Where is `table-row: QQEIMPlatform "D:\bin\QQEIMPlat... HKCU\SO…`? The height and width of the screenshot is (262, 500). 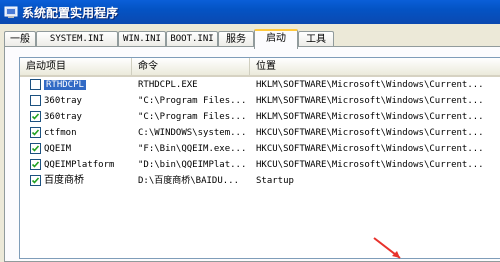
table-row: QQEIMPlatform "D:\bin\QQEIMPlat... HKCU\SO… is located at coordinates (260, 165).